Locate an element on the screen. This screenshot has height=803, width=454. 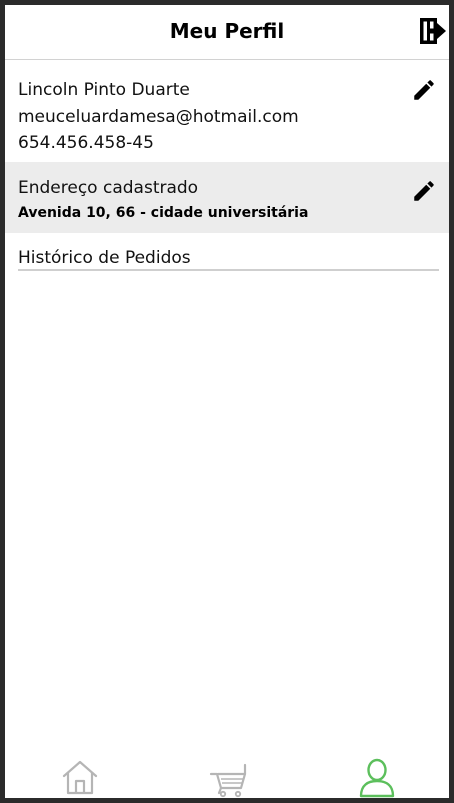
page-title: Meu Perfil is located at coordinates (227, 31).